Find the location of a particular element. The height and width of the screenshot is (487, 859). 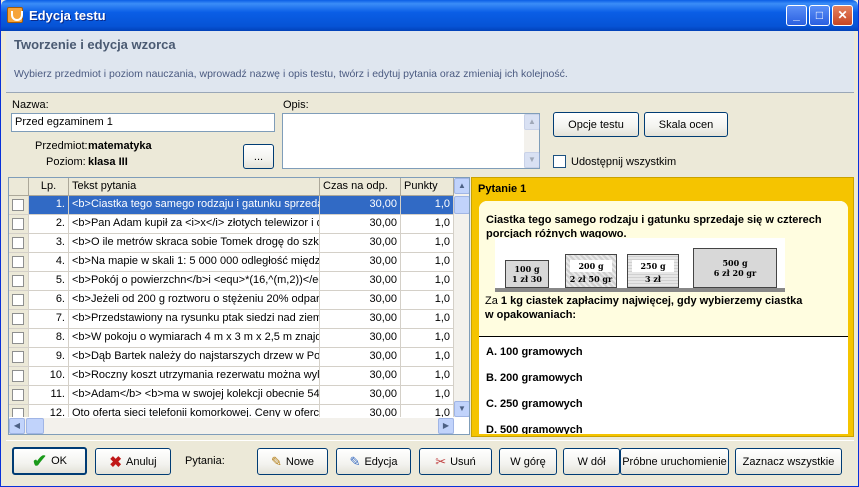

package-weight: 500 g is located at coordinates (735, 263).